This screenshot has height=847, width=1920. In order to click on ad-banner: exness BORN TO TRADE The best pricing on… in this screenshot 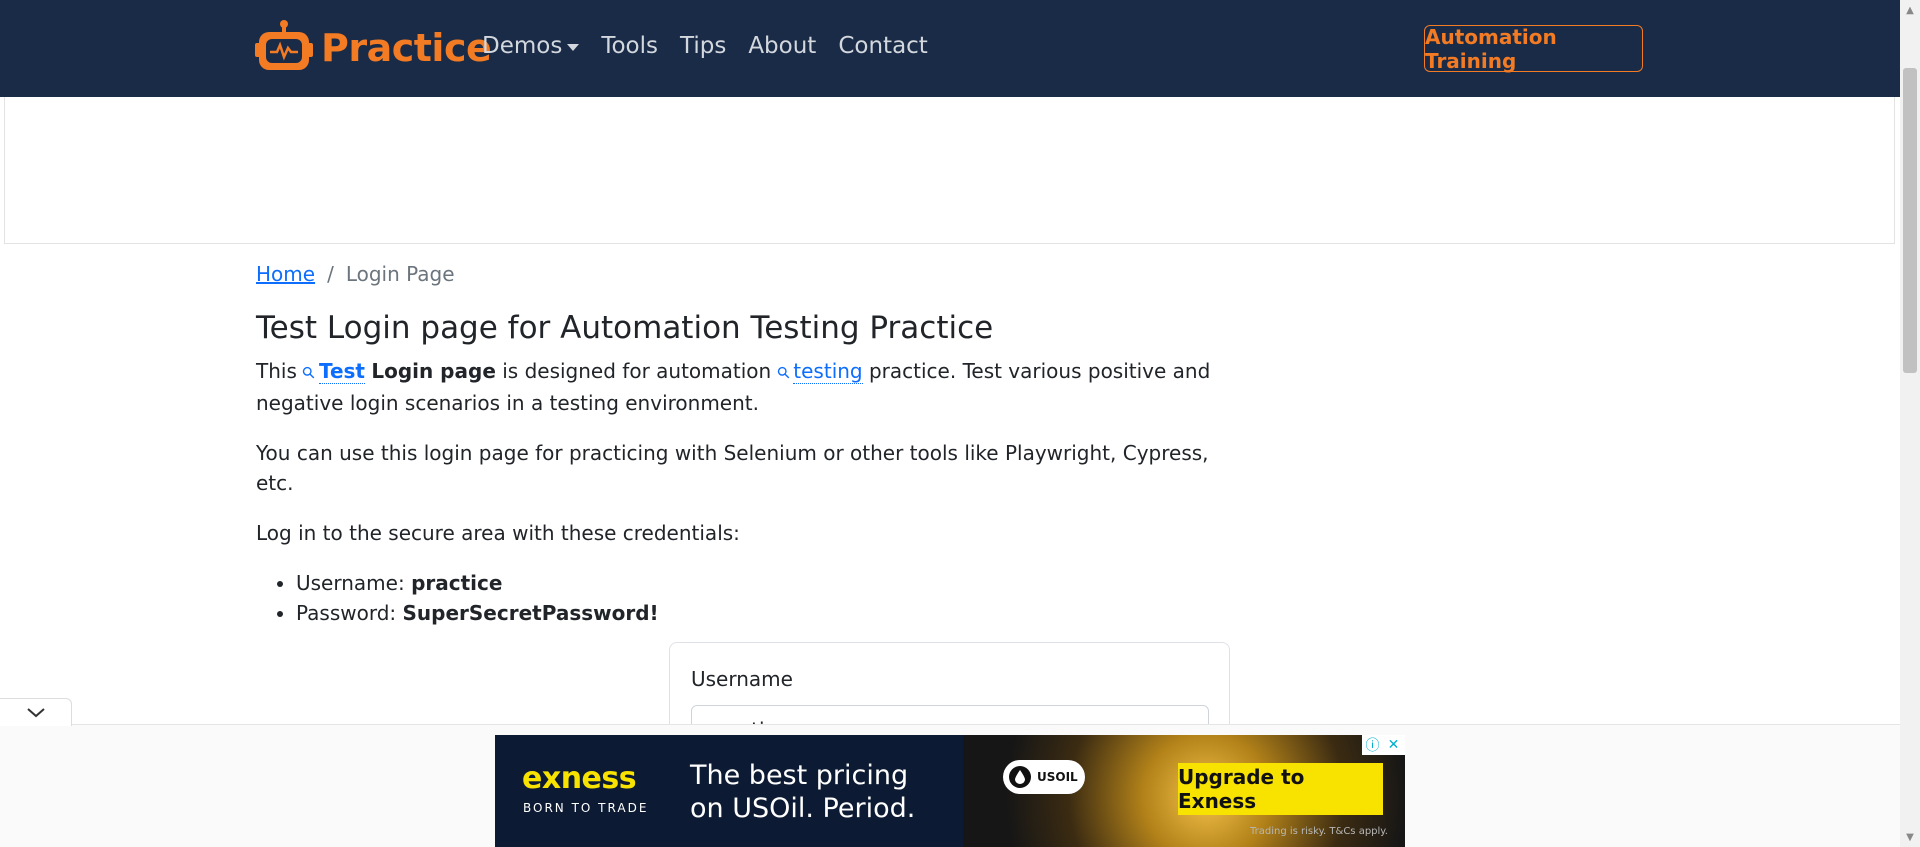, I will do `click(950, 791)`.